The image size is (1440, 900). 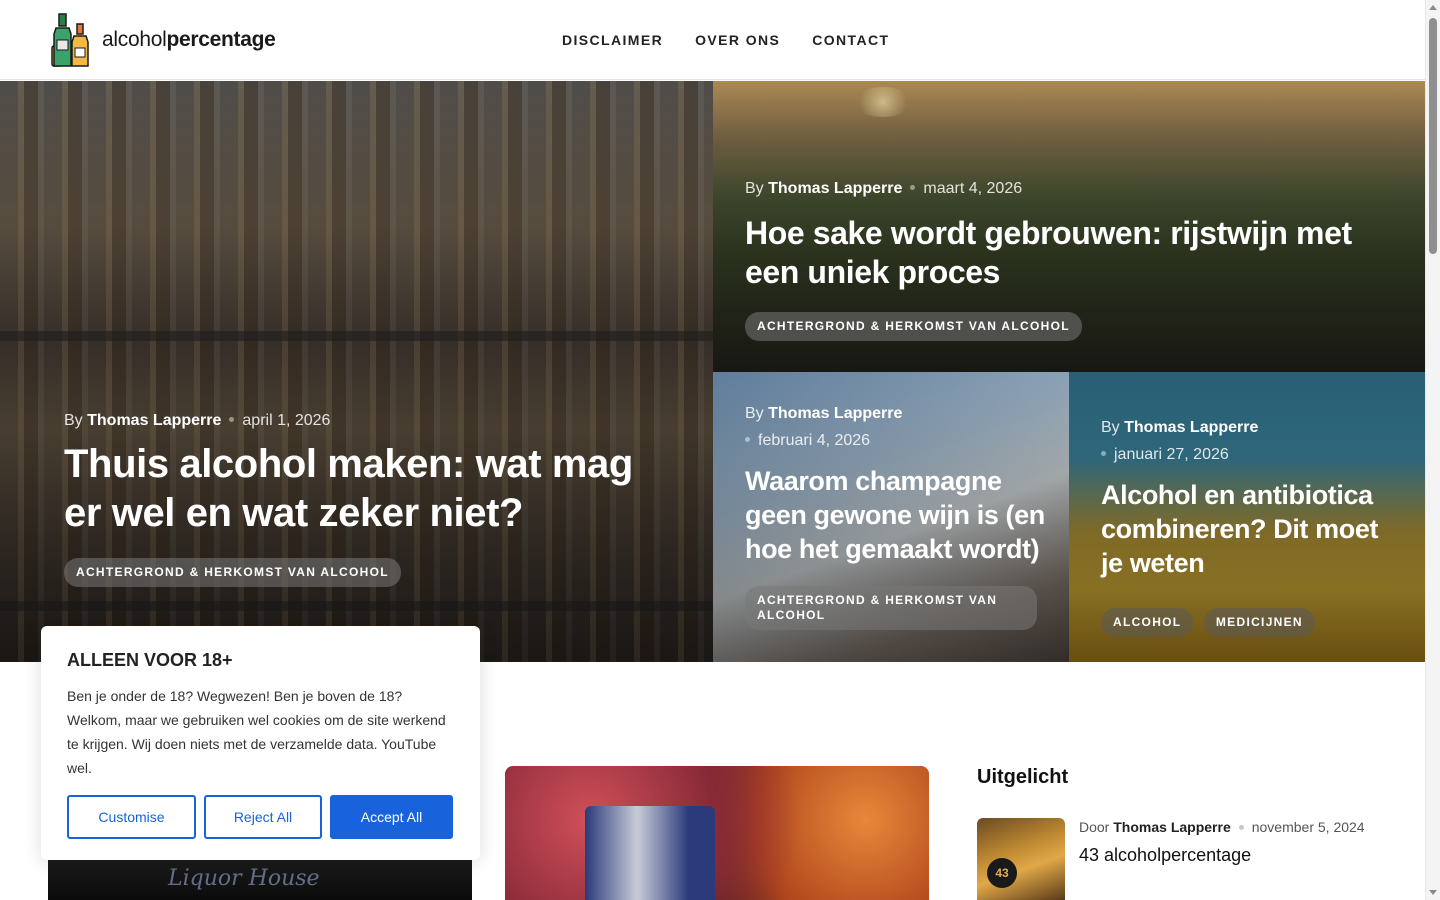 What do you see at coordinates (1147, 622) in the screenshot?
I see `post-tag-alcohol: ALCOHOL` at bounding box center [1147, 622].